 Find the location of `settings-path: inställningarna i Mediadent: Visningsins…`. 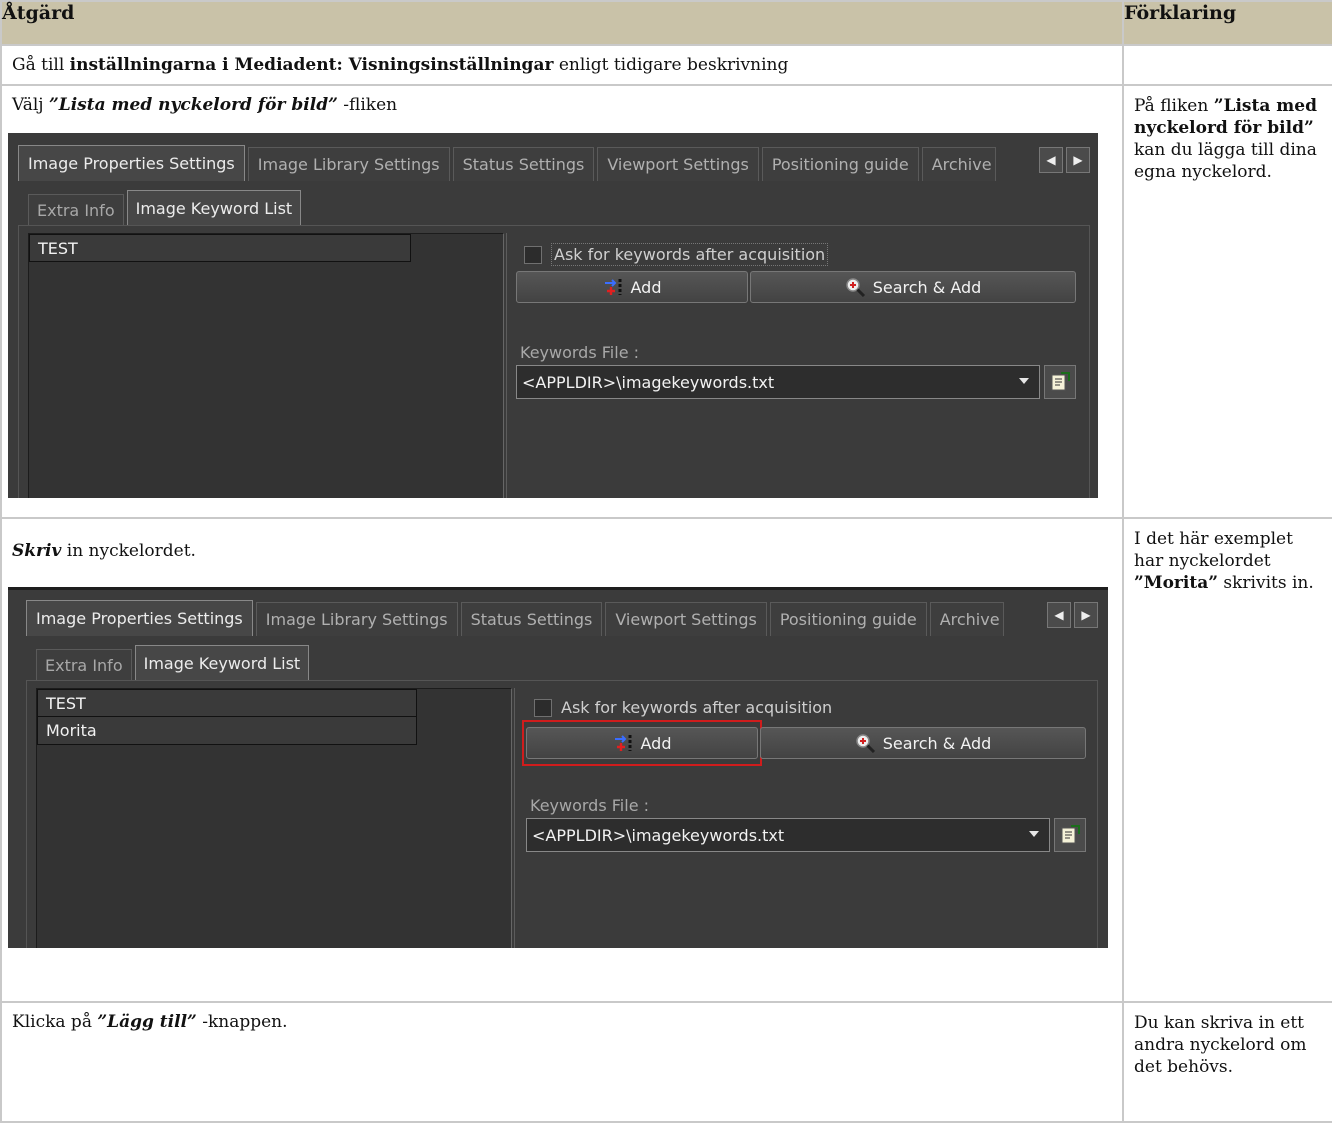

settings-path: inställningarna i Mediadent: Visningsins… is located at coordinates (311, 65).